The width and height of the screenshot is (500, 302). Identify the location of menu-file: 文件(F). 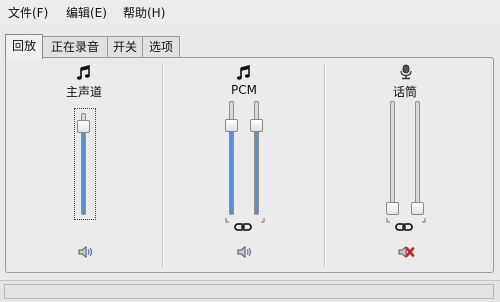
(28, 13).